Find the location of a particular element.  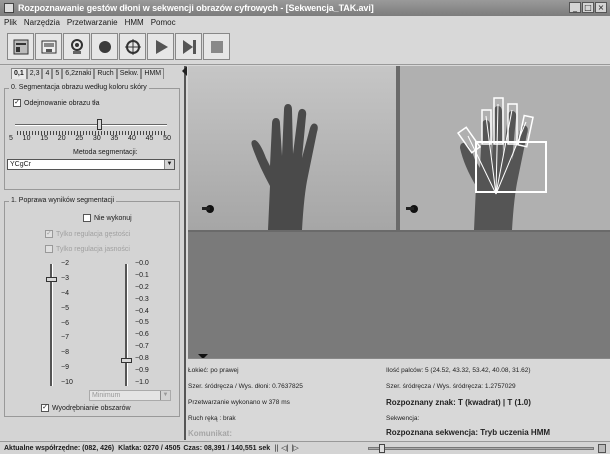

tab-ruch: Ruch is located at coordinates (105, 73).